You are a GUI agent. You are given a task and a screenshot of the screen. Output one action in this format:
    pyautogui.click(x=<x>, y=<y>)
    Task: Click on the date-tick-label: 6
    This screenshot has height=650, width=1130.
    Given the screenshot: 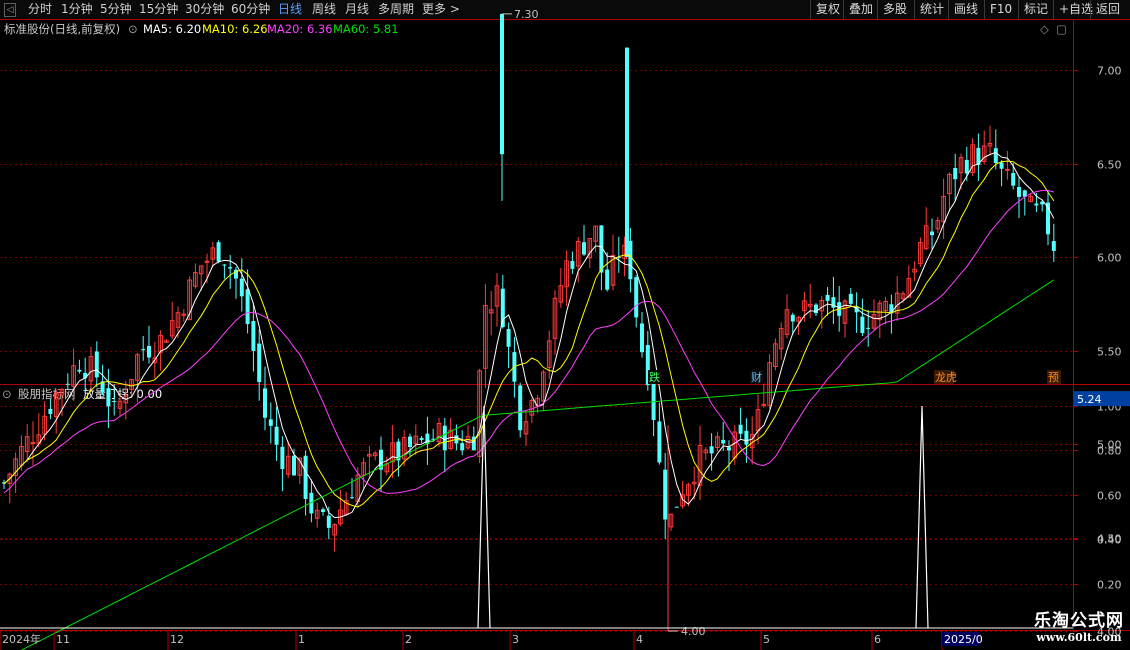 What is the action you would take?
    pyautogui.click(x=877, y=639)
    